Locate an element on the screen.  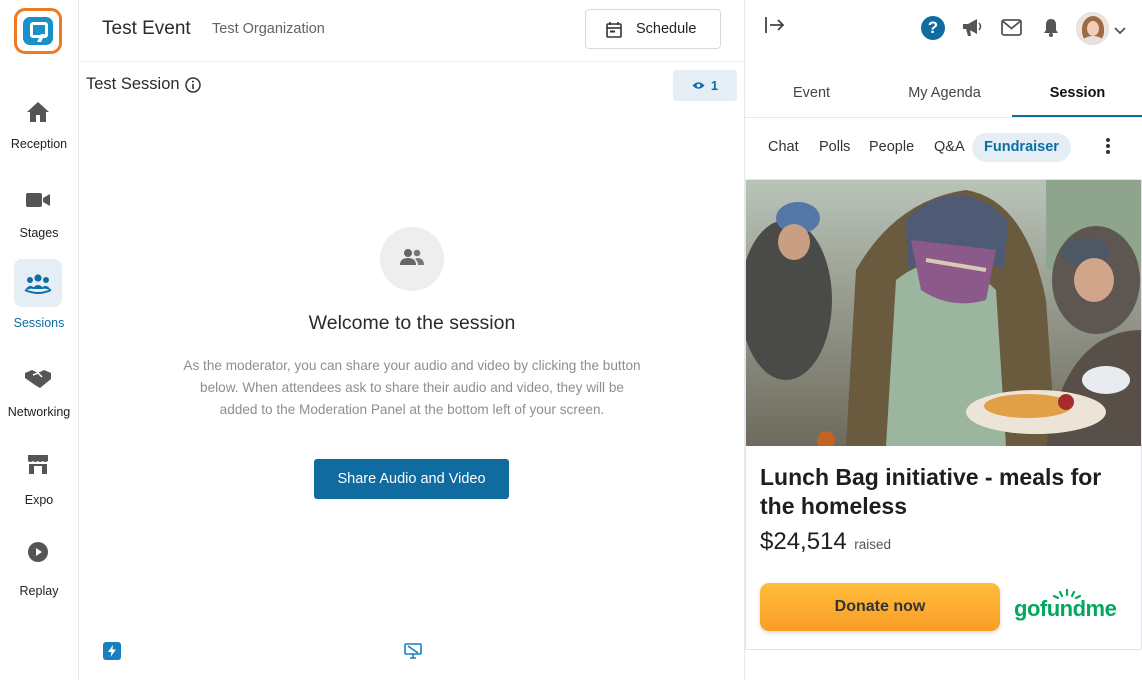
screen-share-icon is located at coordinates (413, 653).